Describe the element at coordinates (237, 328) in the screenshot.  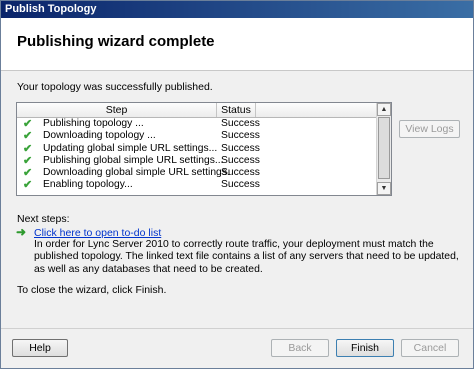
I see `footer-divider` at that location.